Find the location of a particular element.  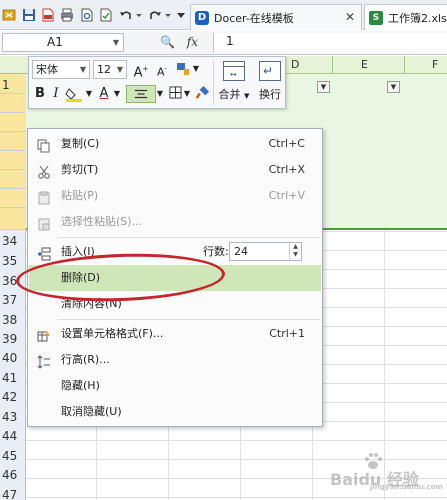

format-painter-style-icon is located at coordinates (183, 71).